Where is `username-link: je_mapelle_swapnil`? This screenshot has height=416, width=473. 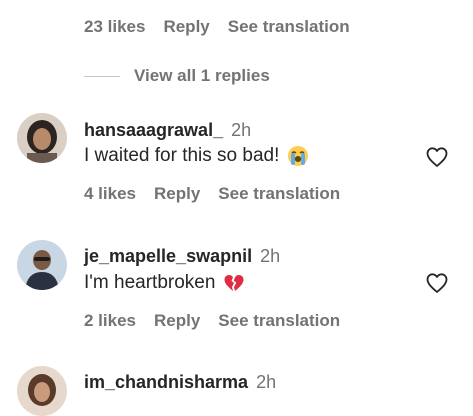 username-link: je_mapelle_swapnil is located at coordinates (168, 256).